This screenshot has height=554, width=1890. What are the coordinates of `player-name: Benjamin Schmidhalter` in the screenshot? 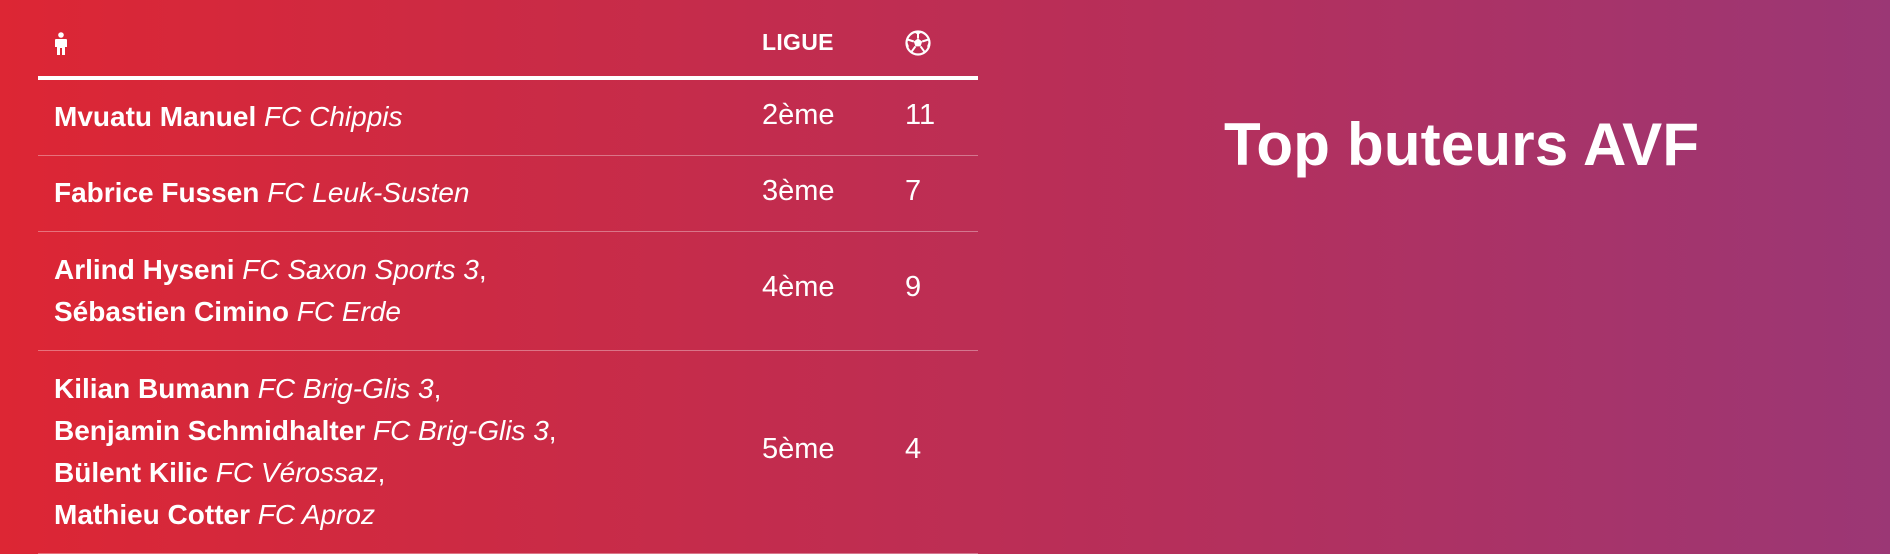 It's located at (210, 430).